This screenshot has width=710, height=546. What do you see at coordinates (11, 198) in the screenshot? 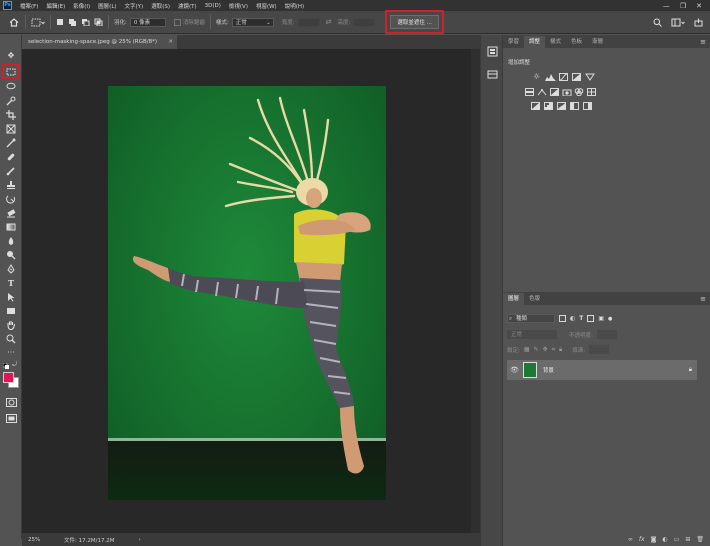
I see `history-brush-tool-icon` at bounding box center [11, 198].